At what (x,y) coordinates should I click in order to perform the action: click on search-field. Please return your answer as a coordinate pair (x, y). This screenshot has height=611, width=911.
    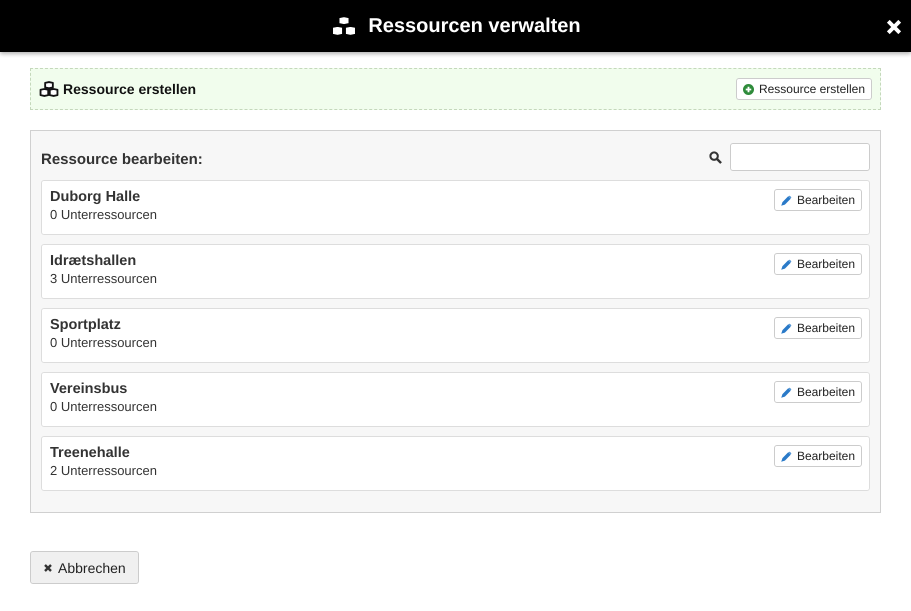
    Looking at the image, I should click on (800, 157).